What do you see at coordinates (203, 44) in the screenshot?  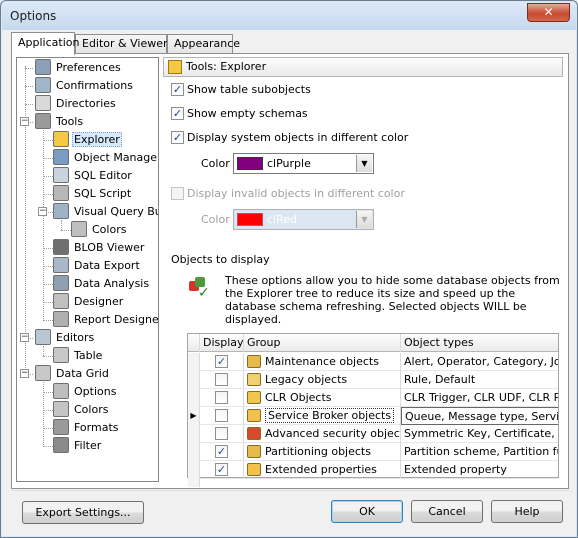 I see `tab-appearance: Appearance` at bounding box center [203, 44].